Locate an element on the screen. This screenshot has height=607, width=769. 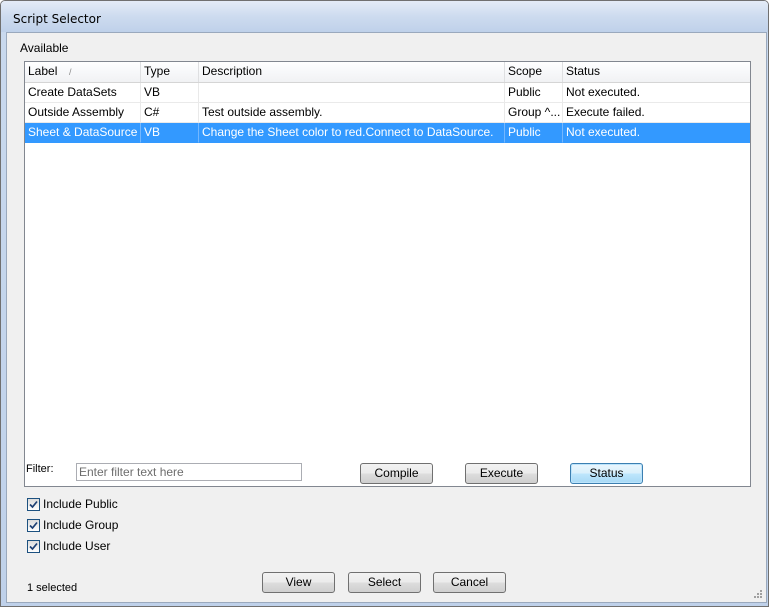
column-header-label: Label / is located at coordinates (83, 72).